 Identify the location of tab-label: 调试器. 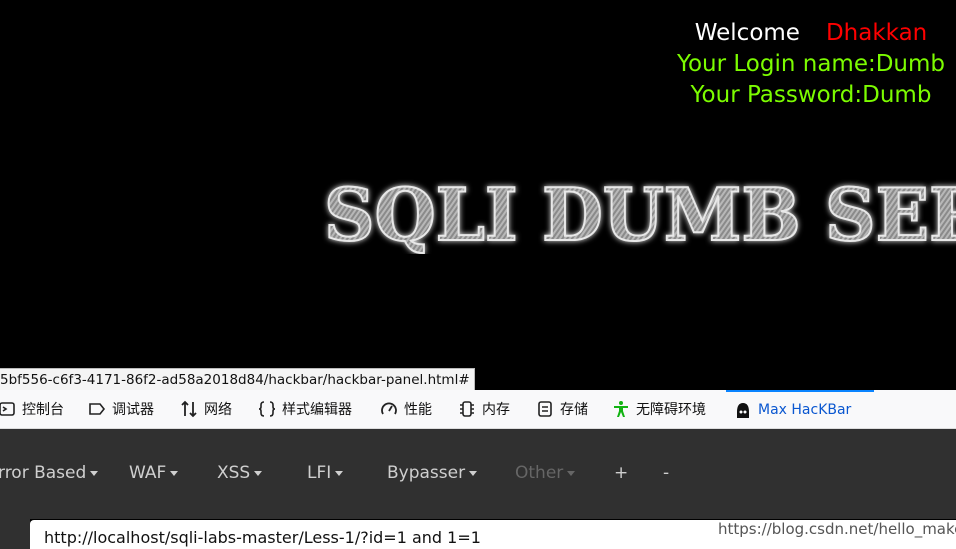
(133, 410).